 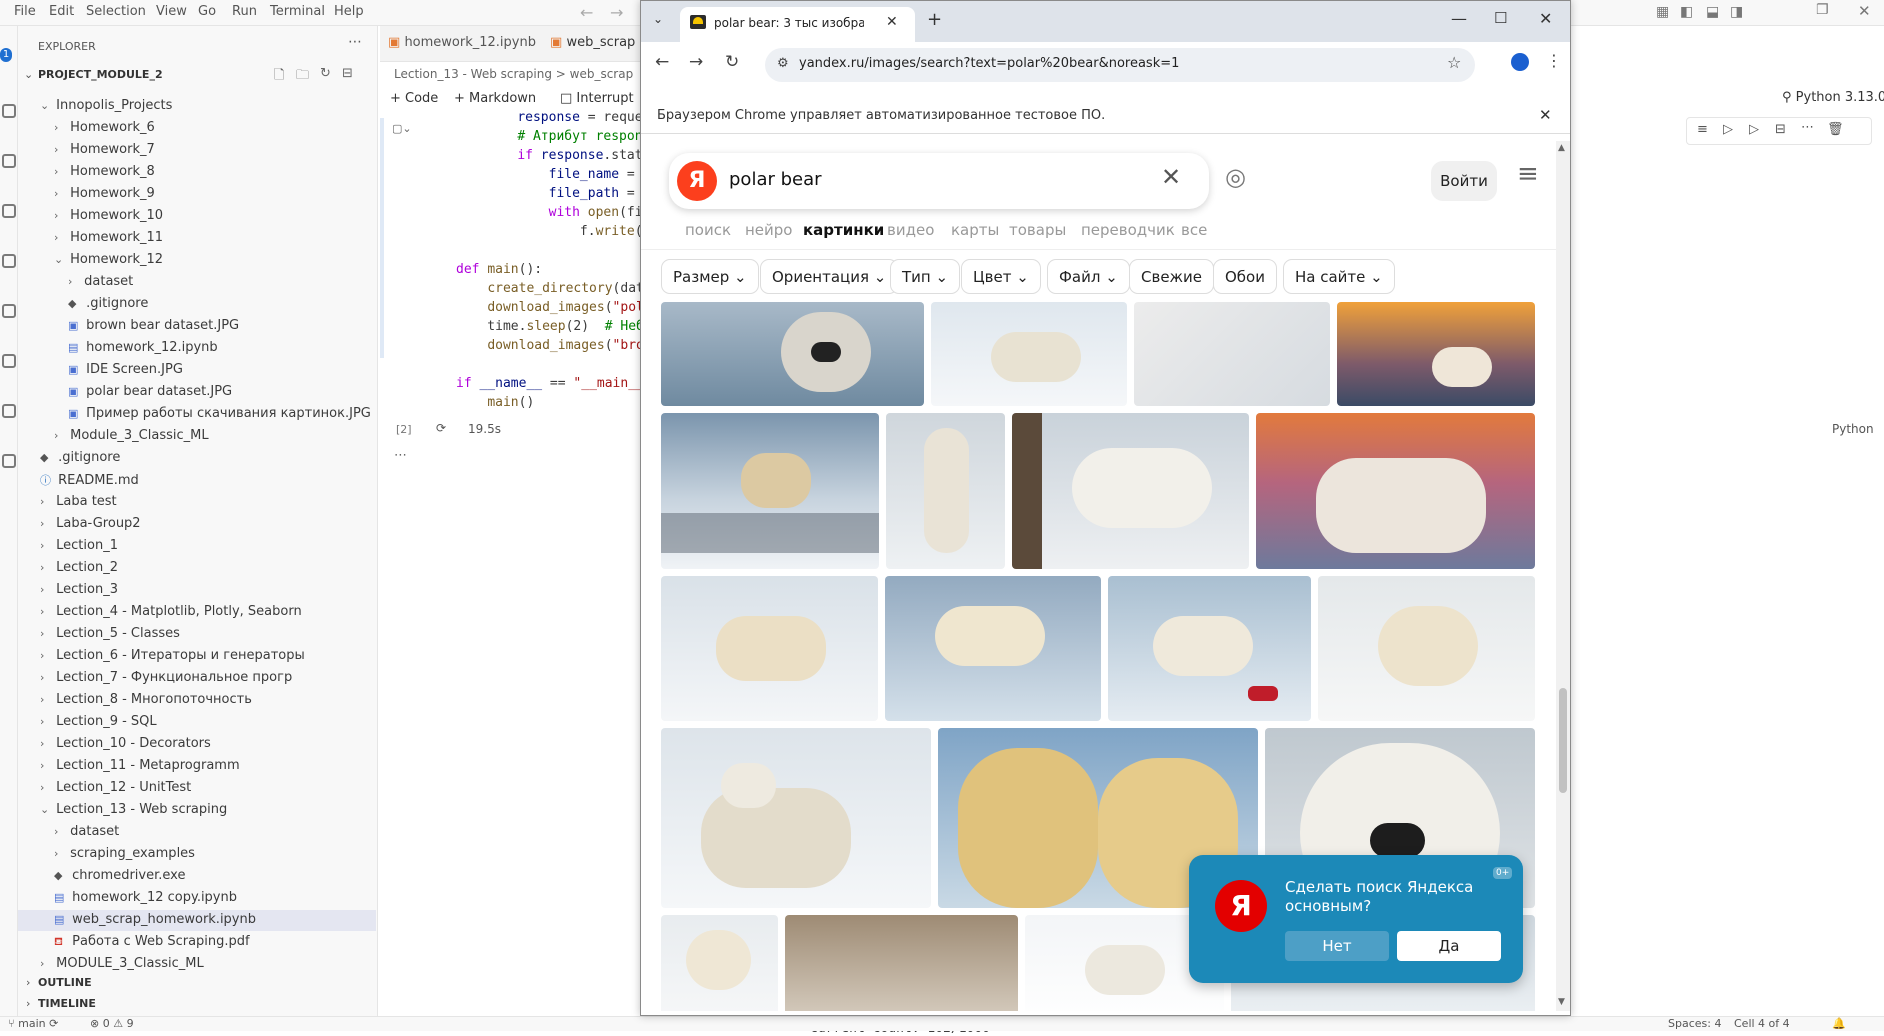 I want to click on tree-item: › Lection_10 - Decorators, so click(x=125, y=743).